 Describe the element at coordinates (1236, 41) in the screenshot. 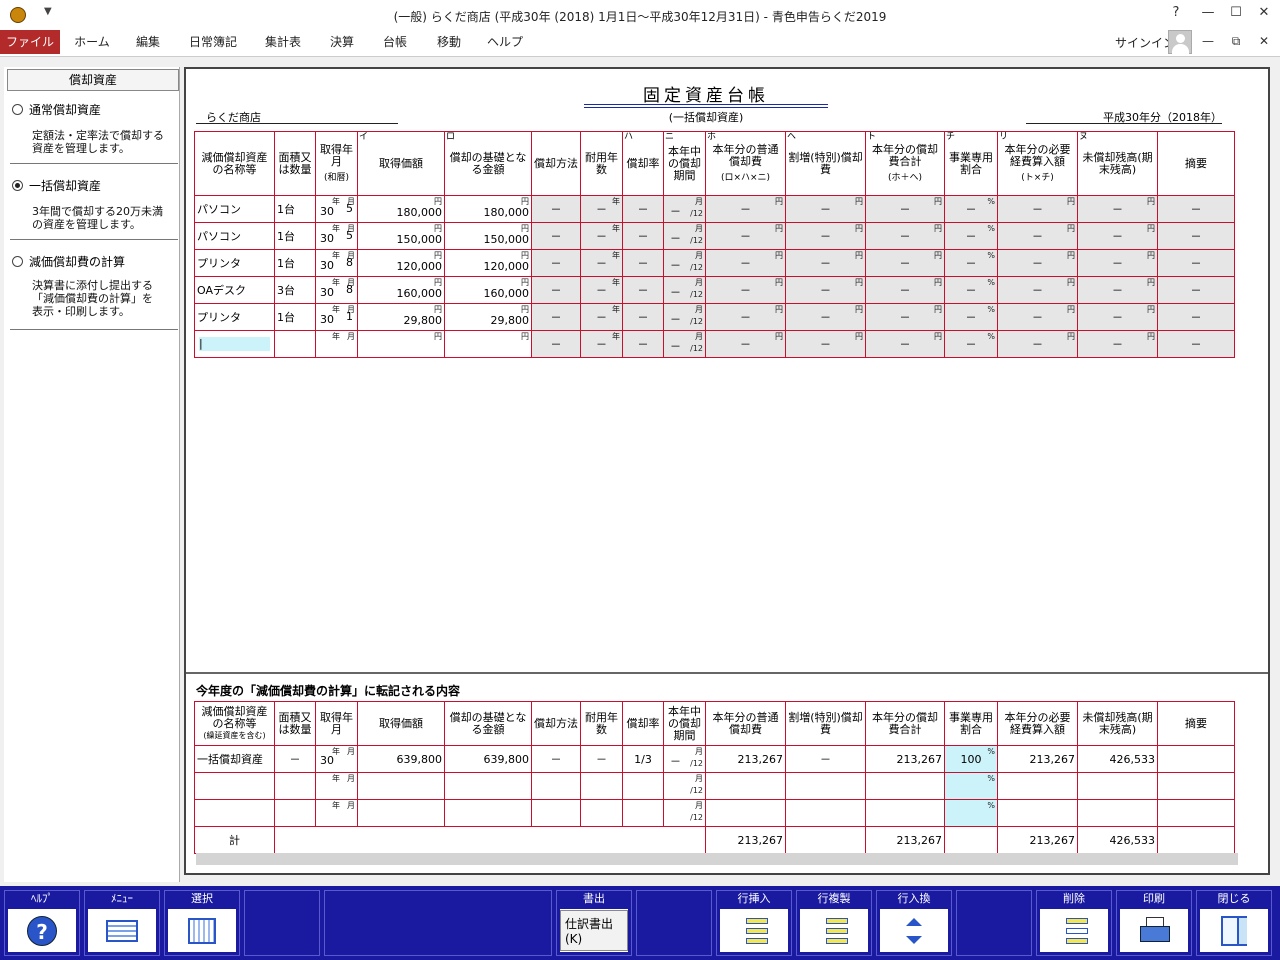

I see `ribbon-restore-icon: ⧉` at that location.